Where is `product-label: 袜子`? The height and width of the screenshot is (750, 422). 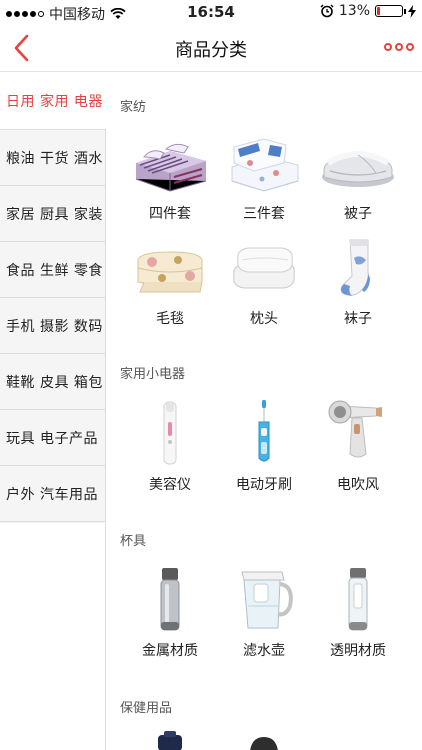 product-label: 袜子 is located at coordinates (358, 319).